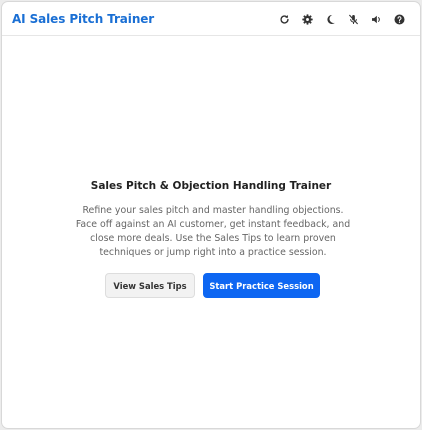 The height and width of the screenshot is (430, 422). Describe the element at coordinates (150, 285) in the screenshot. I see `view-sales-tips-button: View Sales Tips` at that location.